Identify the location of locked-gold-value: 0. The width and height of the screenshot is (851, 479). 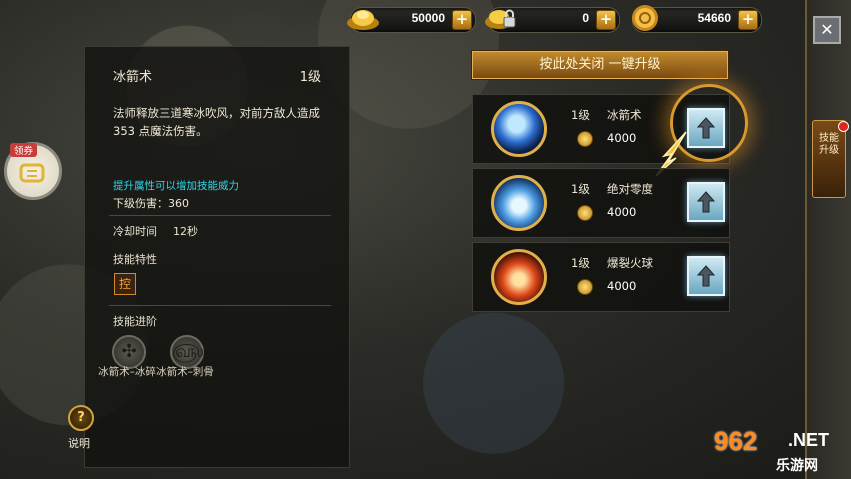
(585, 18).